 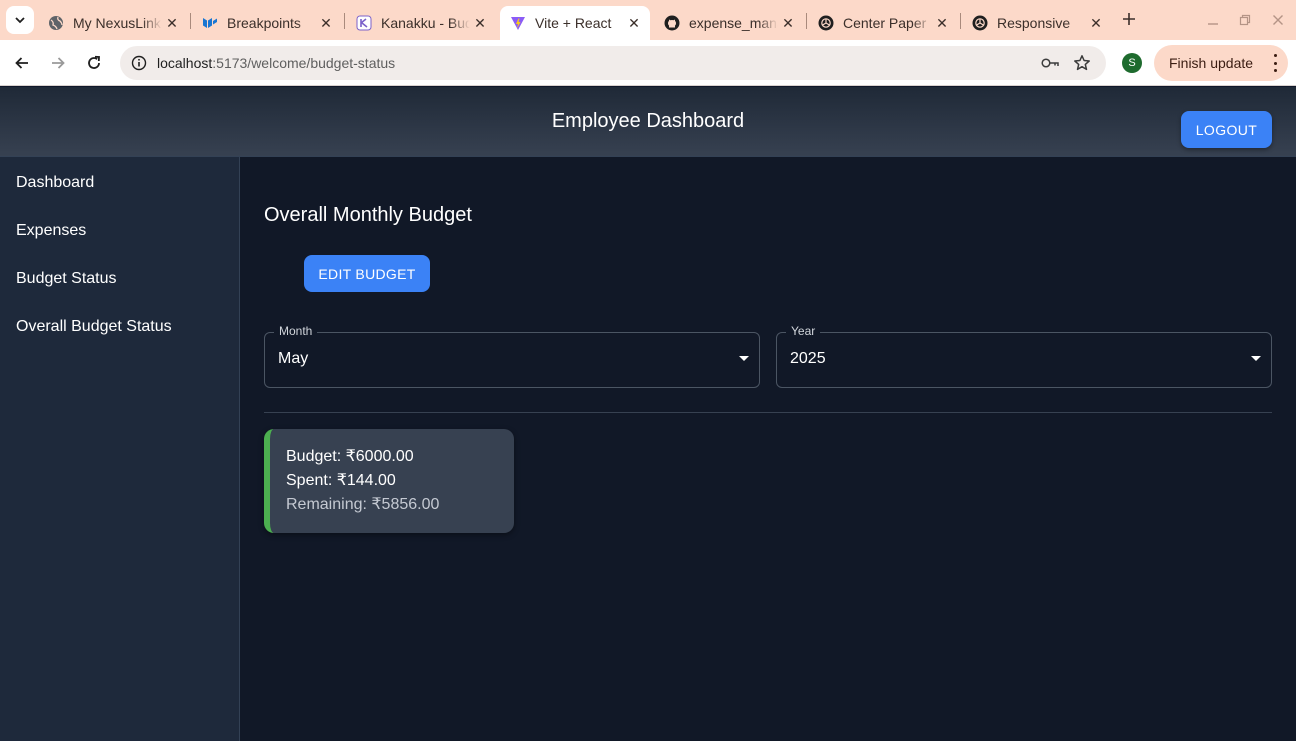 I want to click on year-select-label: Year, so click(x=803, y=331).